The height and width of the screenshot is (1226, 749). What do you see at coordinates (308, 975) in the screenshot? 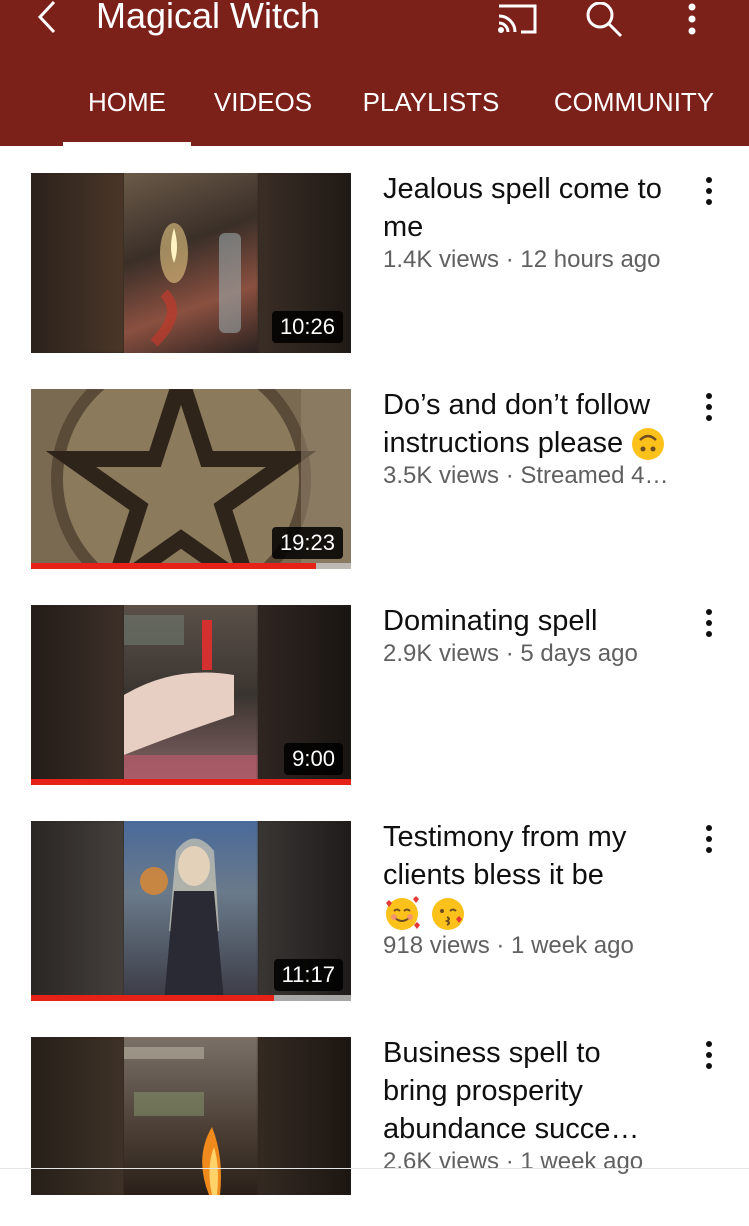
I see `video-duration: 11:17` at bounding box center [308, 975].